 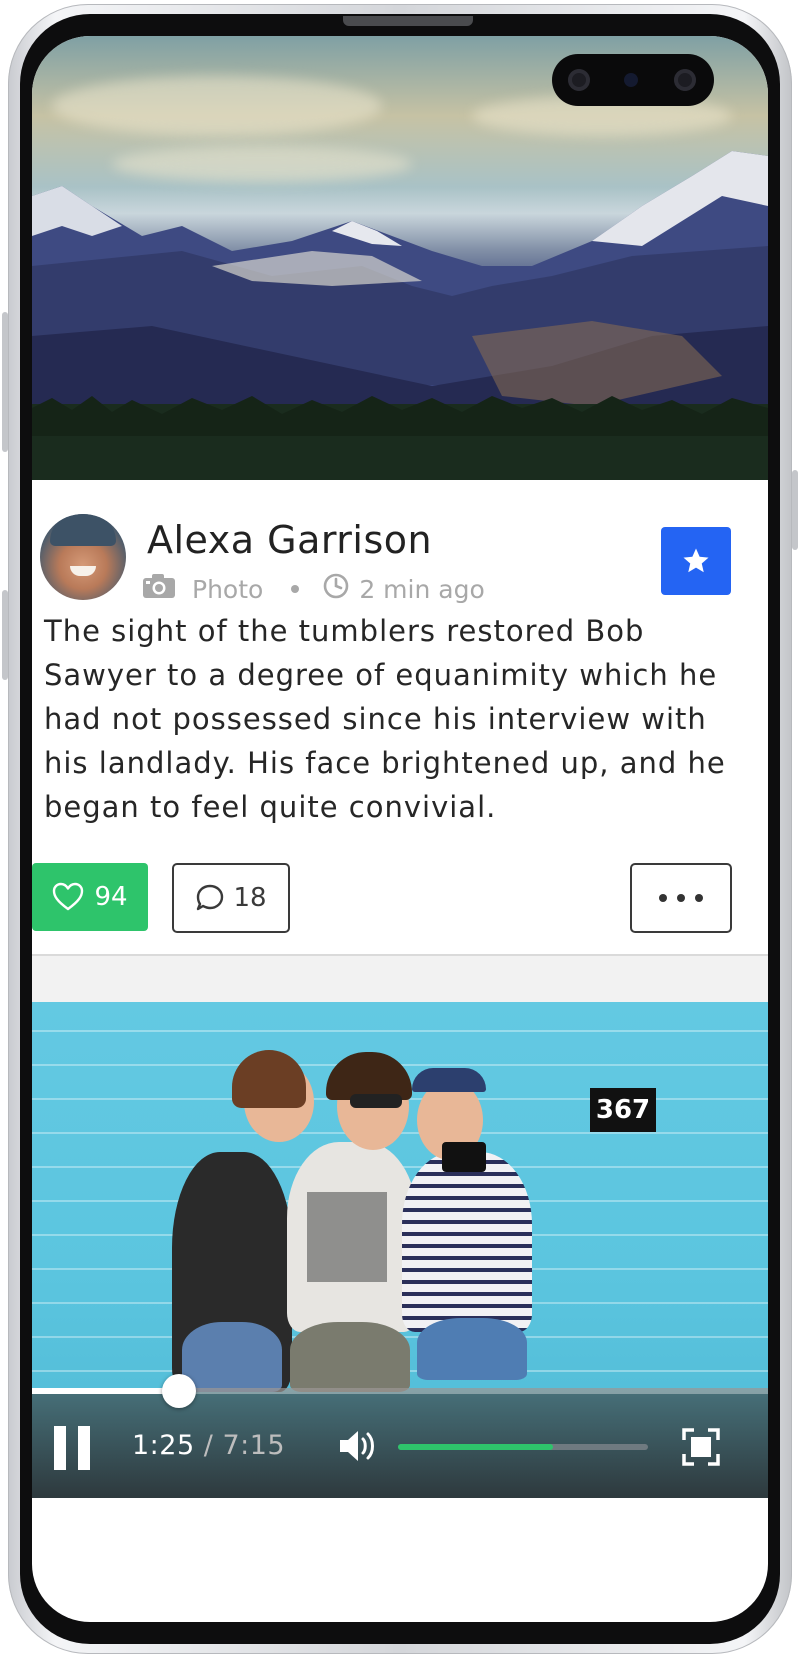 I want to click on next-post-edge, so click(x=400, y=1510).